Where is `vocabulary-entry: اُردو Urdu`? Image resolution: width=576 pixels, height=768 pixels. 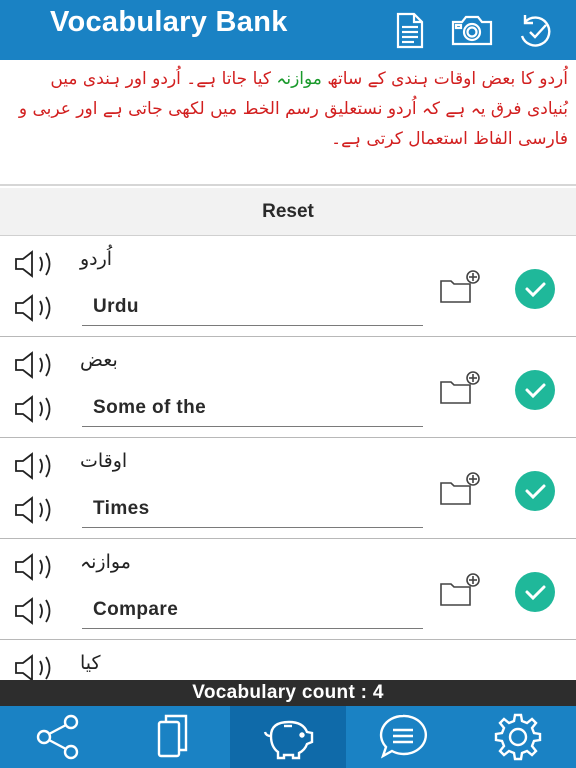
vocabulary-entry: اُردو Urdu is located at coordinates (288, 286).